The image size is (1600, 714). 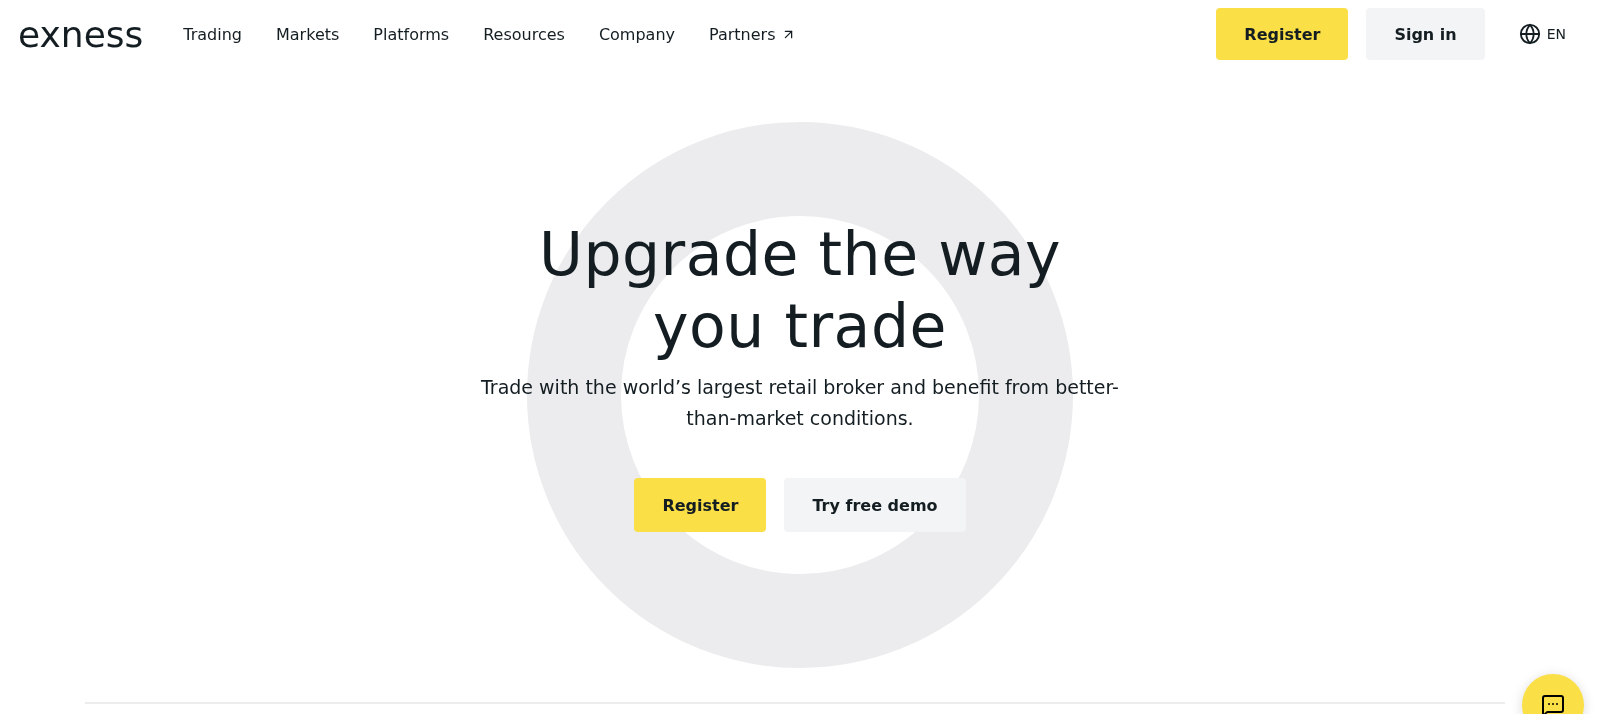 I want to click on nav-link: Resources, so click(x=524, y=34).